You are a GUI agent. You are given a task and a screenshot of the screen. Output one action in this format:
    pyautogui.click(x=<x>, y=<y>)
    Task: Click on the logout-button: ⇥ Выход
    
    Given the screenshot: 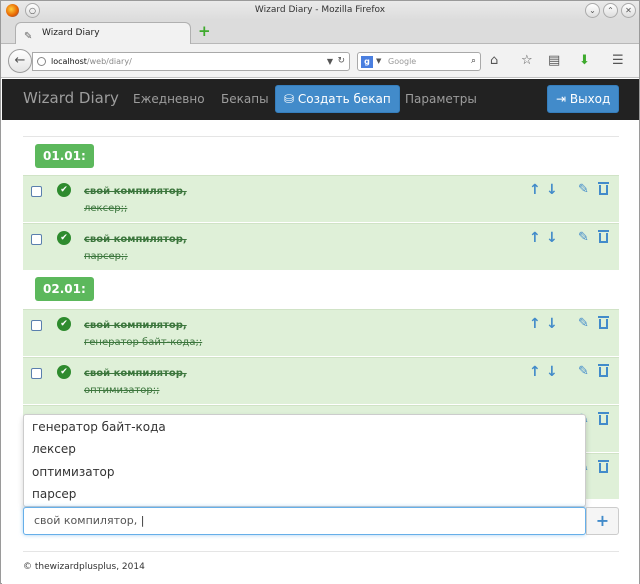 What is the action you would take?
    pyautogui.click(x=583, y=99)
    